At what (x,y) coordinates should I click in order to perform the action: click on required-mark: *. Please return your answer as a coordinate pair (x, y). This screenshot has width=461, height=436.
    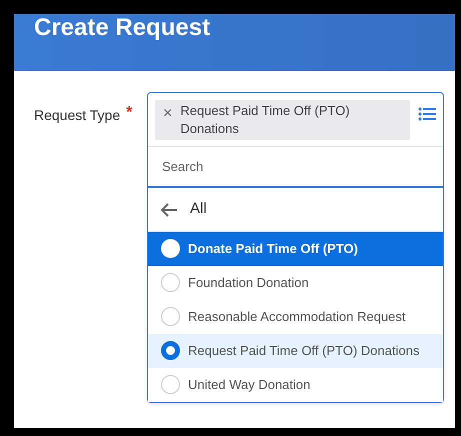
    Looking at the image, I should click on (129, 113).